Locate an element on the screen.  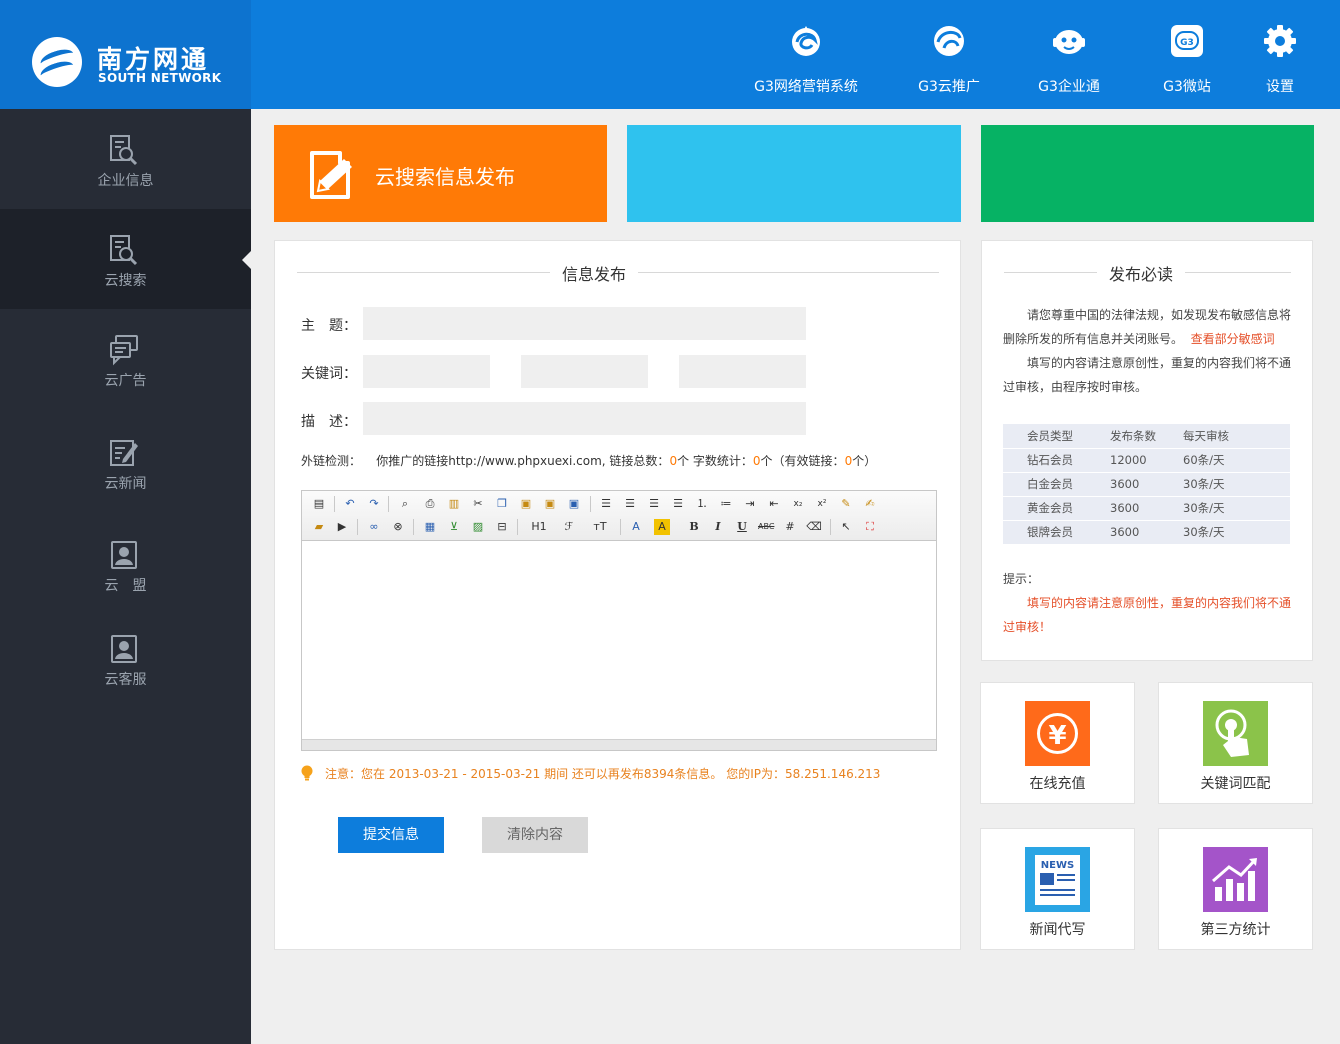
column-header: 会员类型 is located at coordinates (1056, 436).